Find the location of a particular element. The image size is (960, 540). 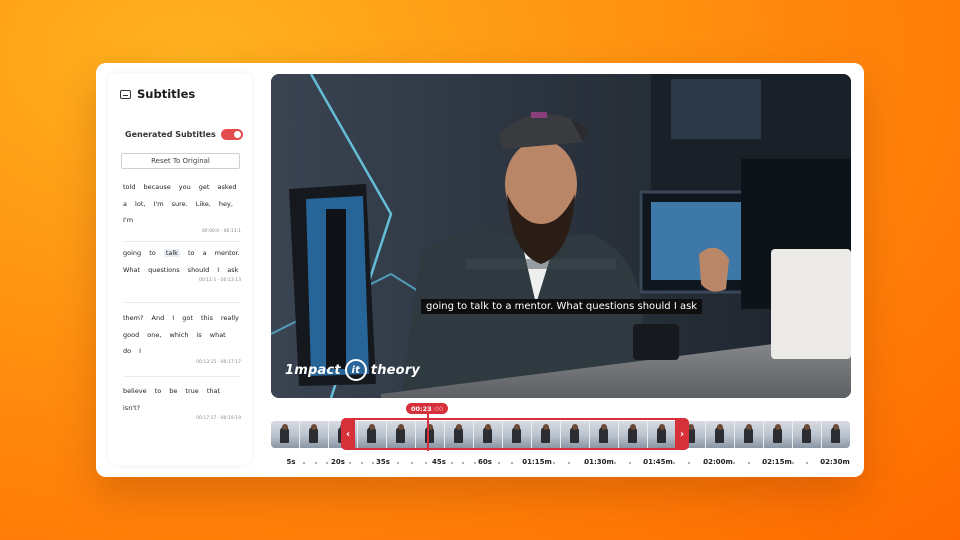

timeline-tick-label: 5s is located at coordinates (291, 462).